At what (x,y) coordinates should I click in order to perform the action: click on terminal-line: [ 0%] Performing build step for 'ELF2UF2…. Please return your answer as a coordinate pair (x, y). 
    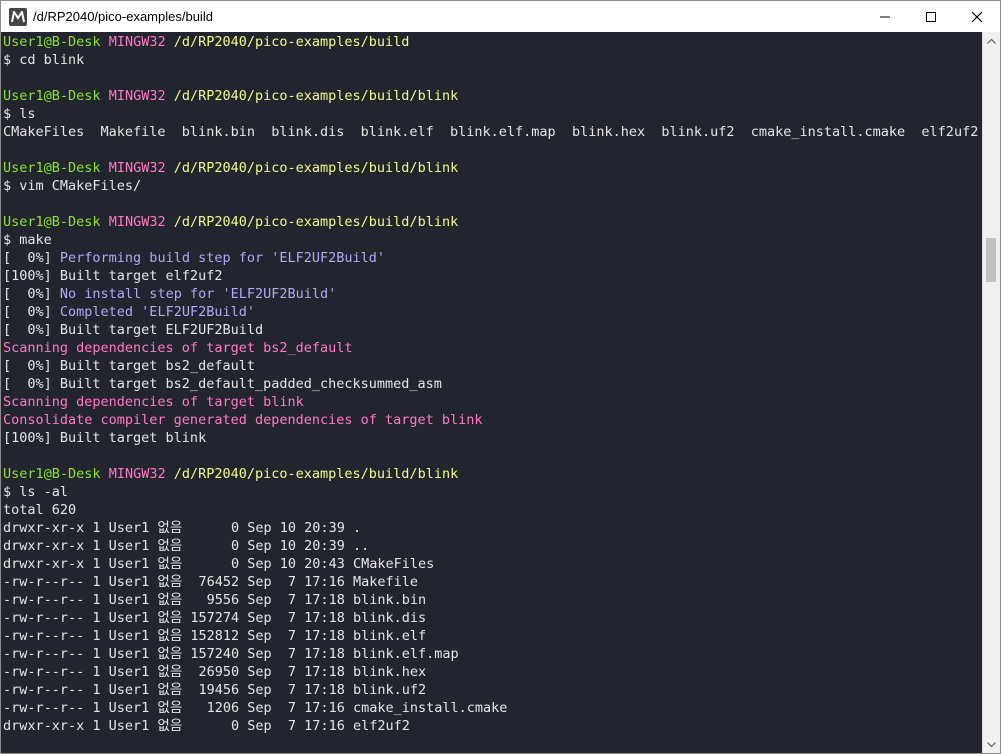
    Looking at the image, I should click on (493, 258).